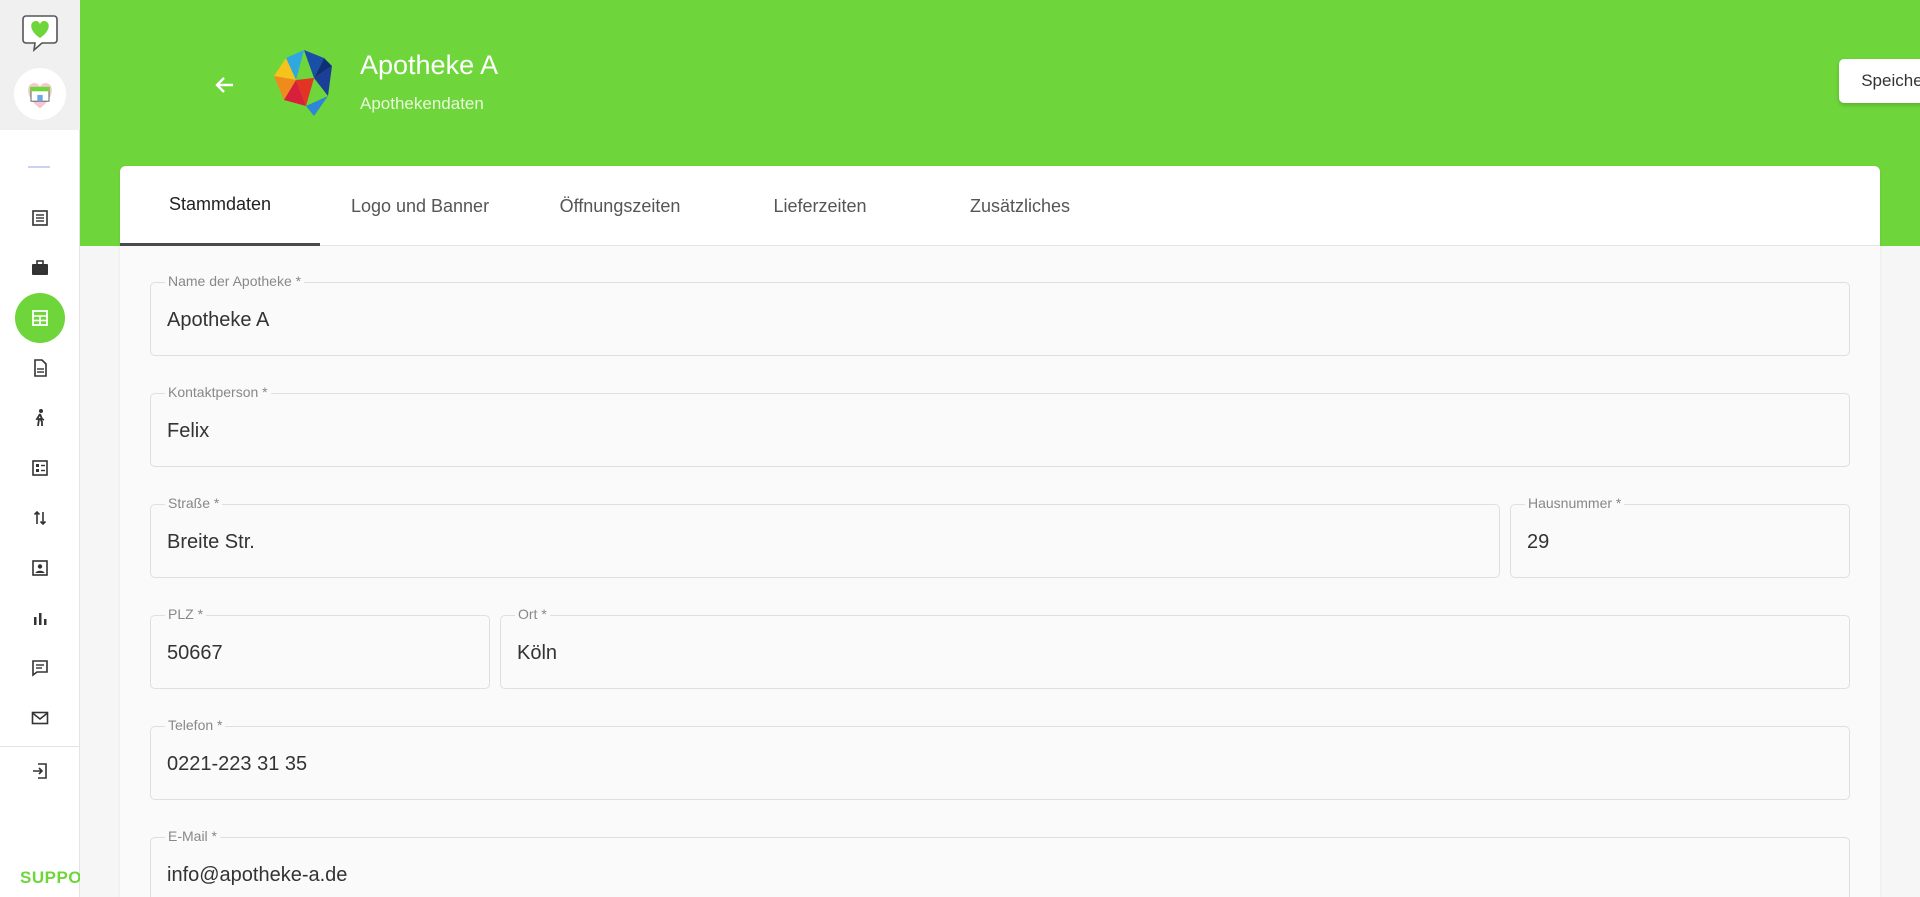 This screenshot has width=1920, height=897. I want to click on sidebar: SUPPO, so click(40, 448).